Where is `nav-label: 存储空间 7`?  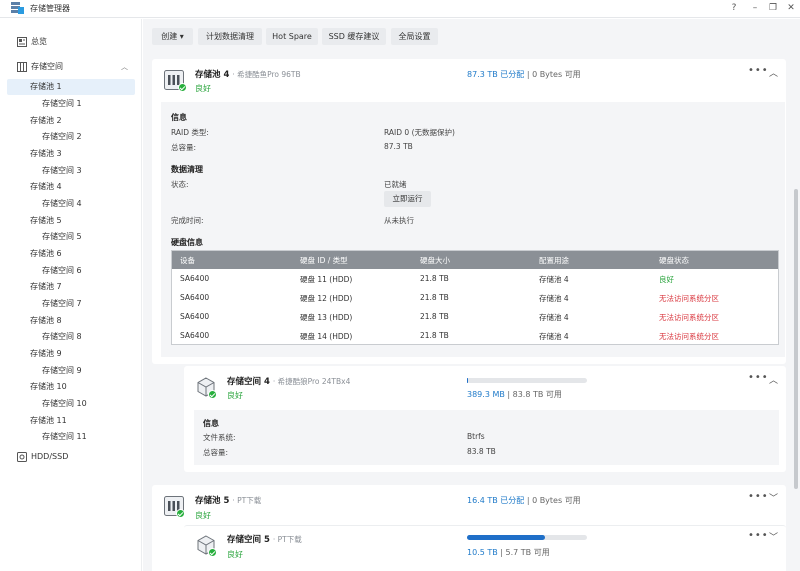
nav-label: 存储空间 7 is located at coordinates (62, 303).